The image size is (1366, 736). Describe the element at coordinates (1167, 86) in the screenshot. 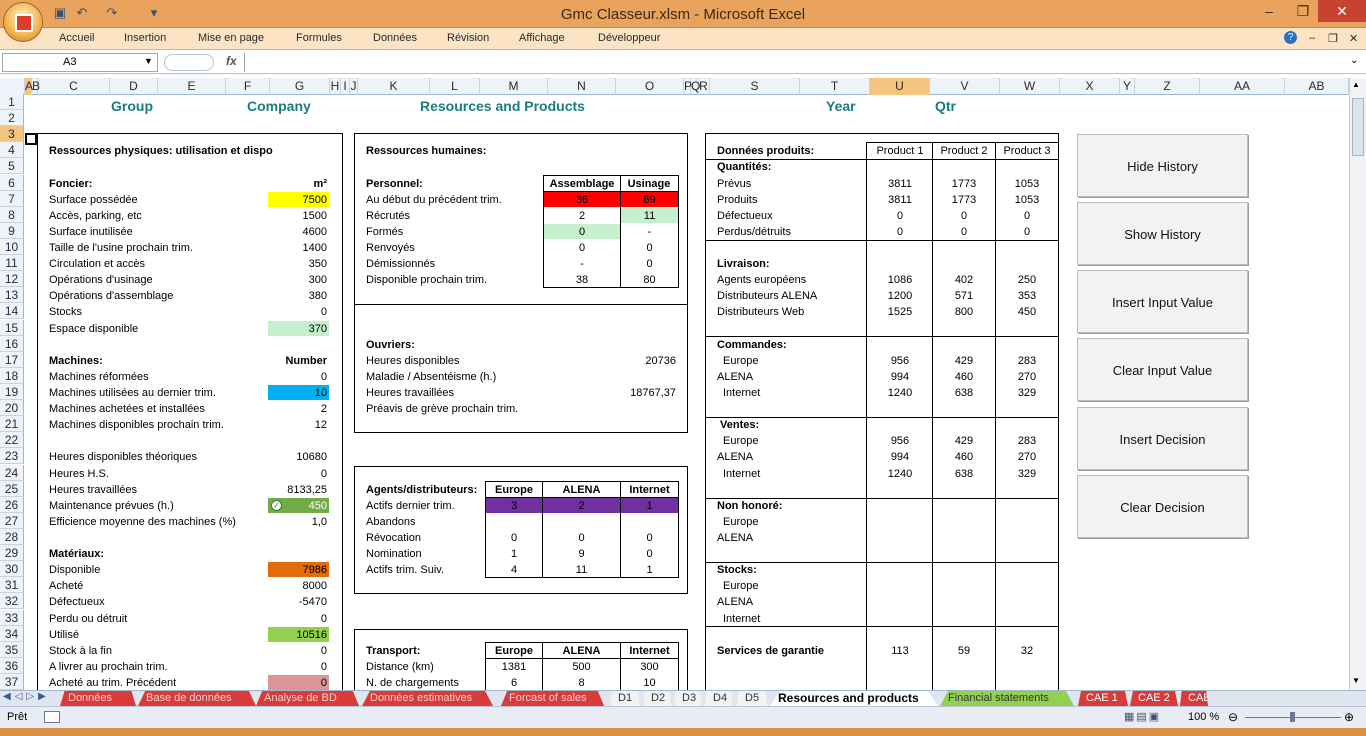

I see `column-header-Z: Z` at that location.